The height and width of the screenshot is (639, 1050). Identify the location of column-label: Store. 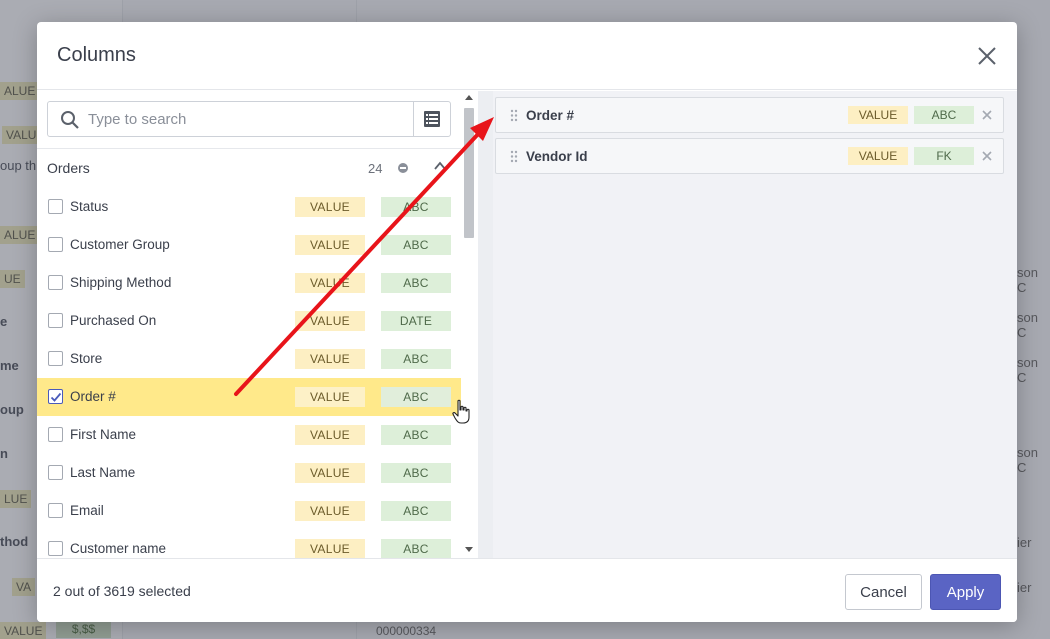
(86, 358).